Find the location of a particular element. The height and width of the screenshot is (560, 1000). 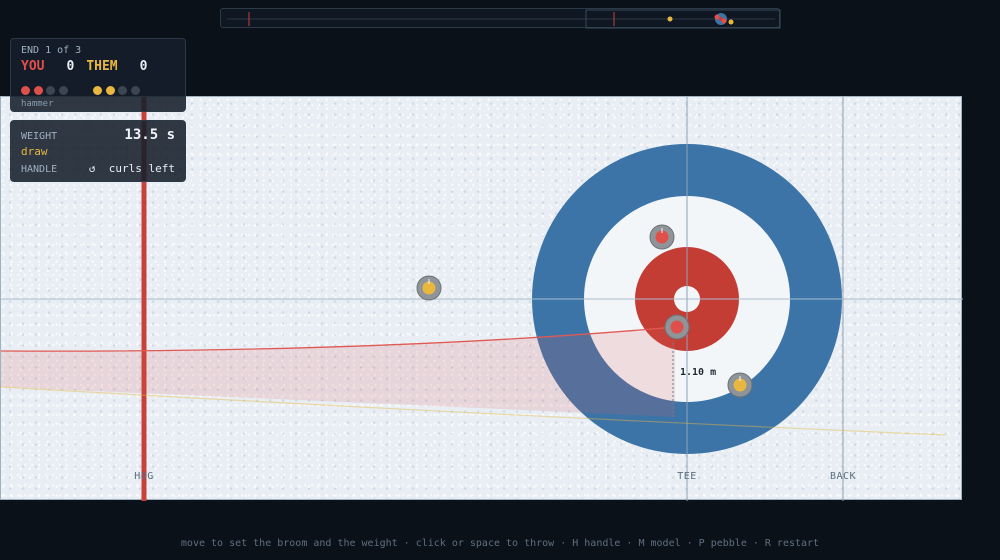

you-stones is located at coordinates (46, 89).